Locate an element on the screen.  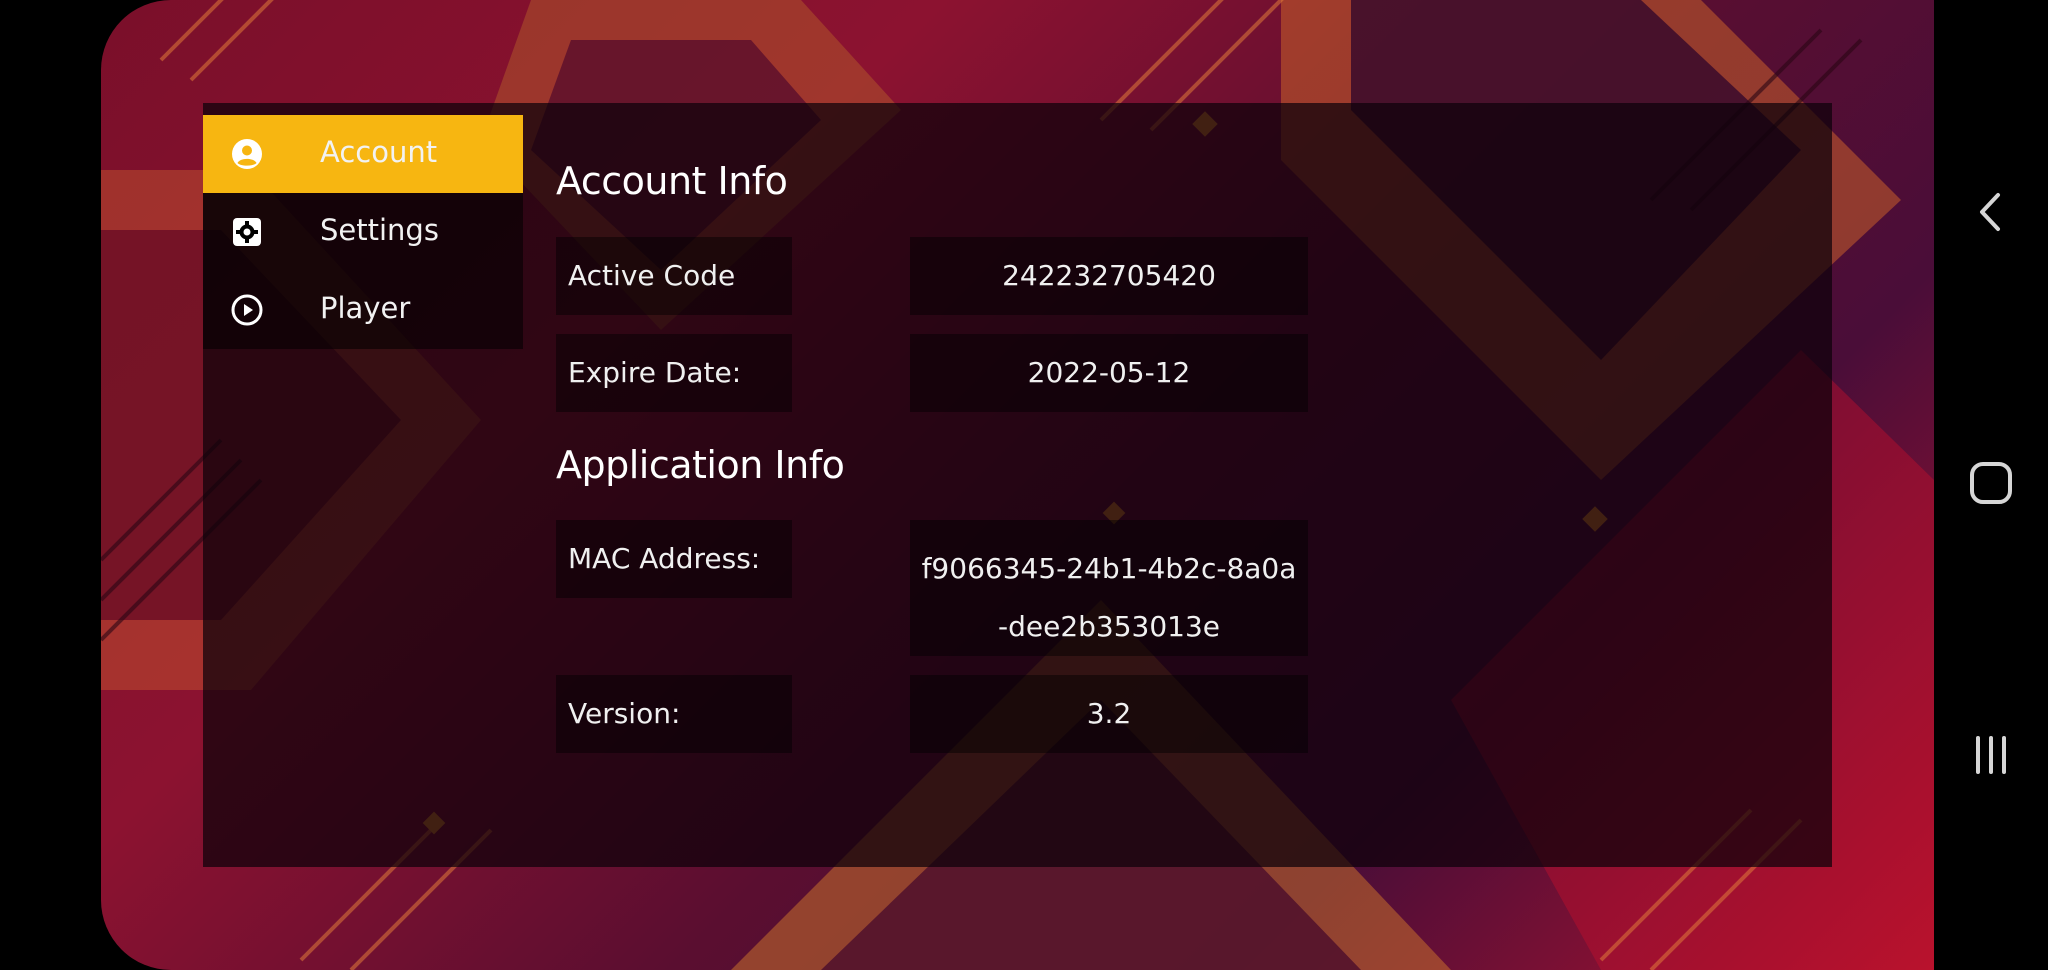
recents-icon is located at coordinates (1991, 755).